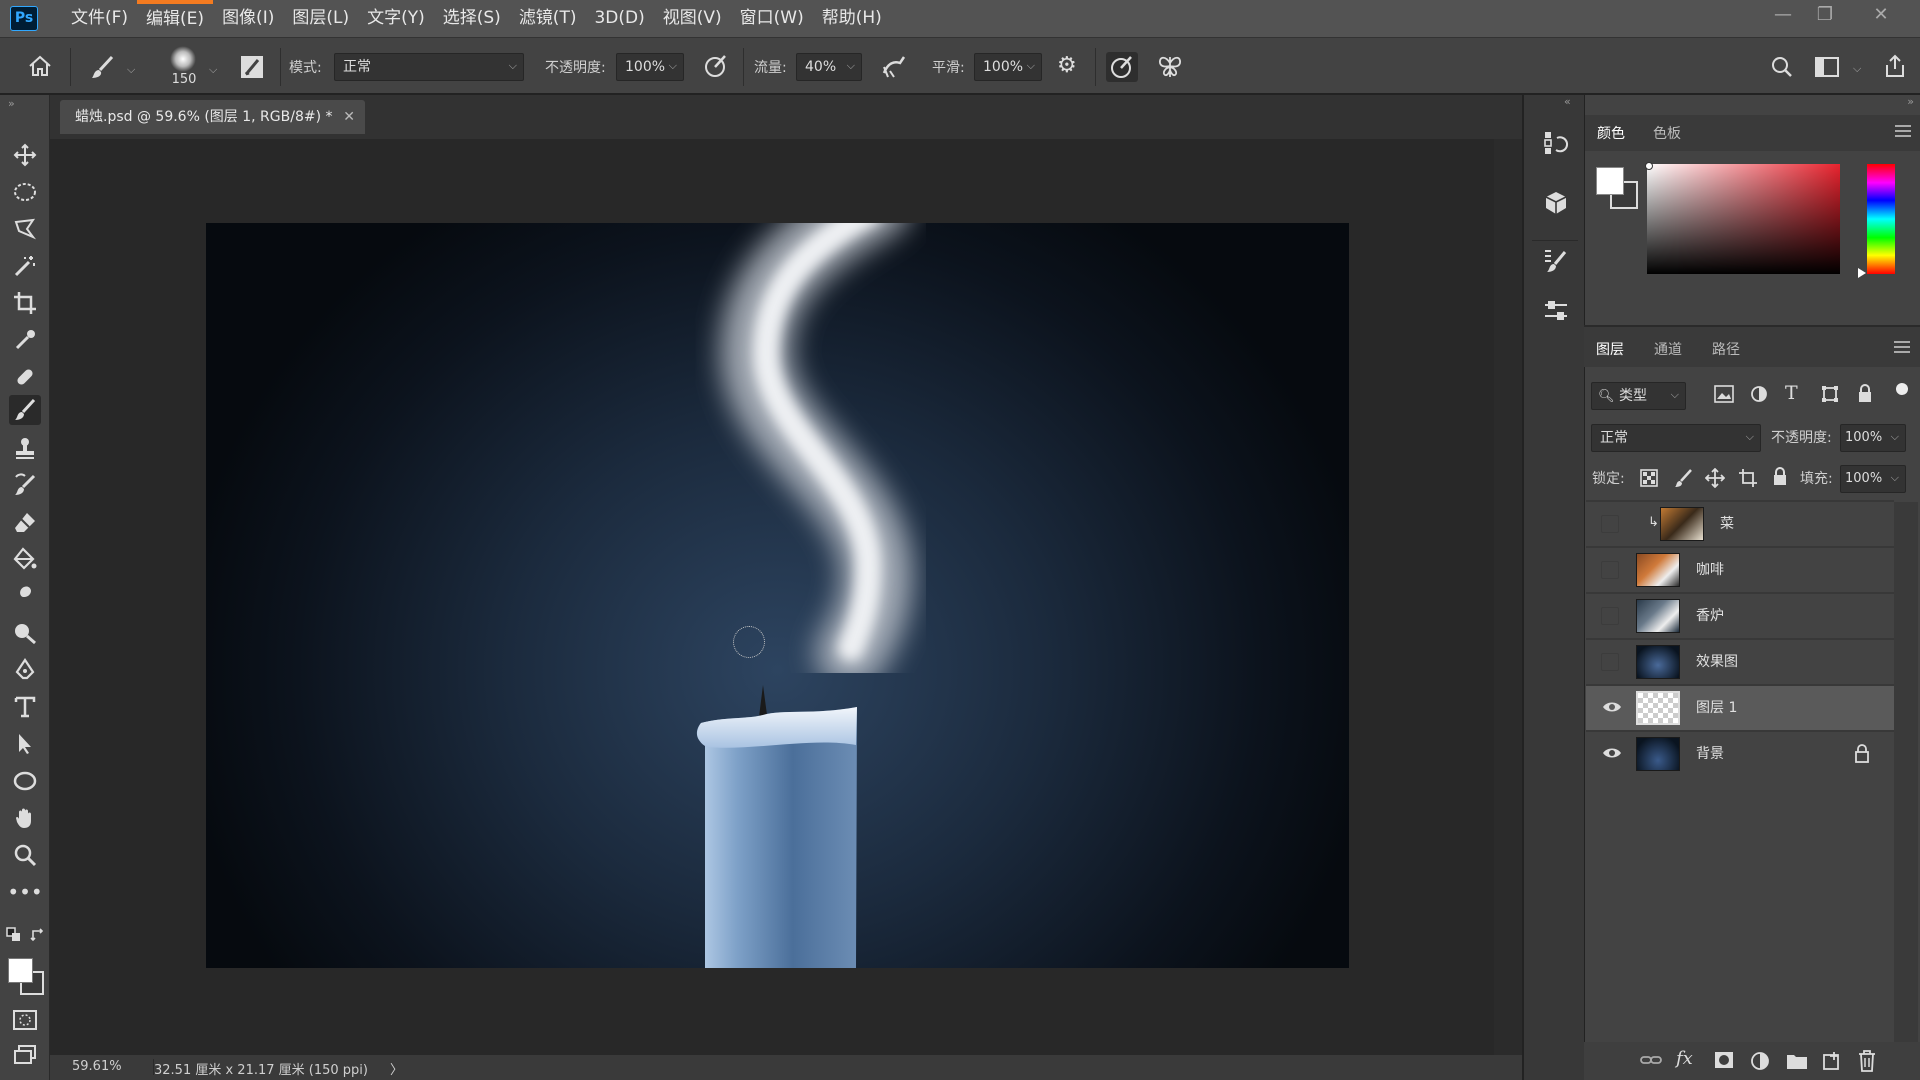  What do you see at coordinates (1726, 349) in the screenshot?
I see `tab-paths: 路径` at bounding box center [1726, 349].